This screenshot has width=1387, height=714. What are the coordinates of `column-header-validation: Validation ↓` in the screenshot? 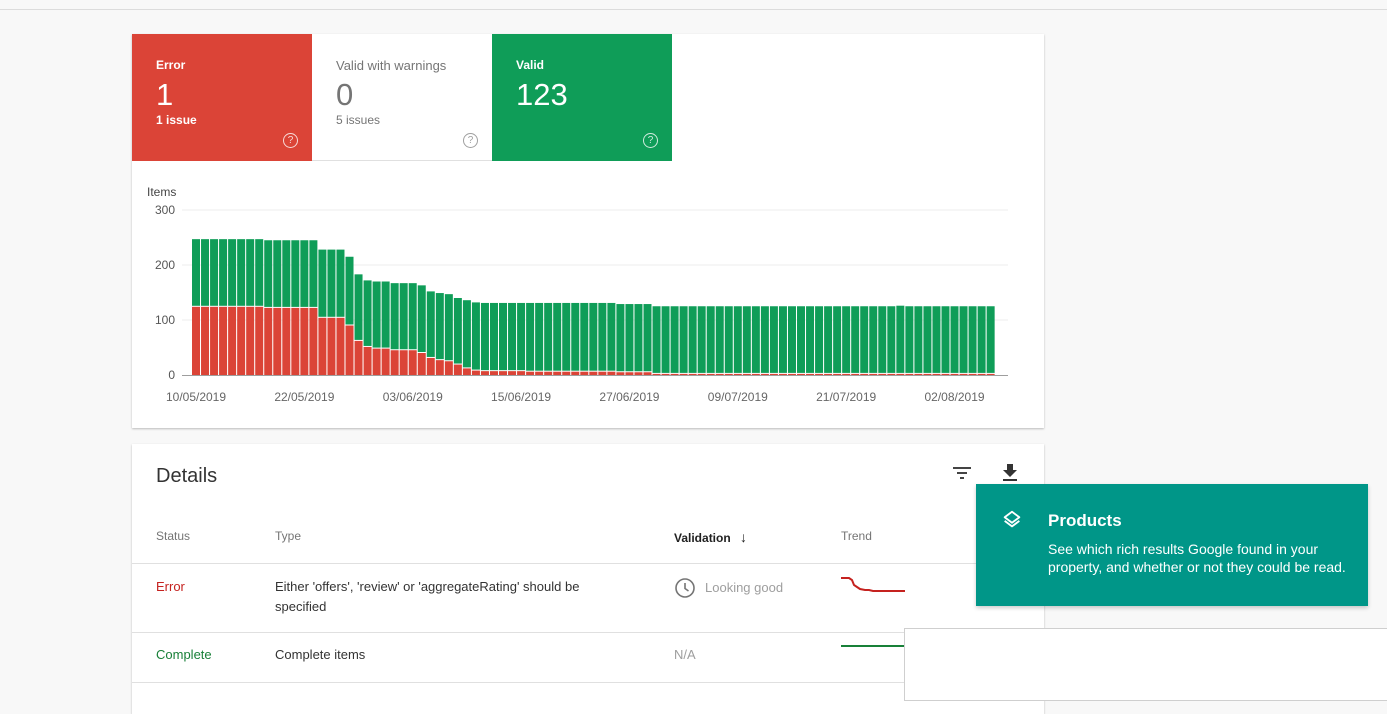 It's located at (710, 537).